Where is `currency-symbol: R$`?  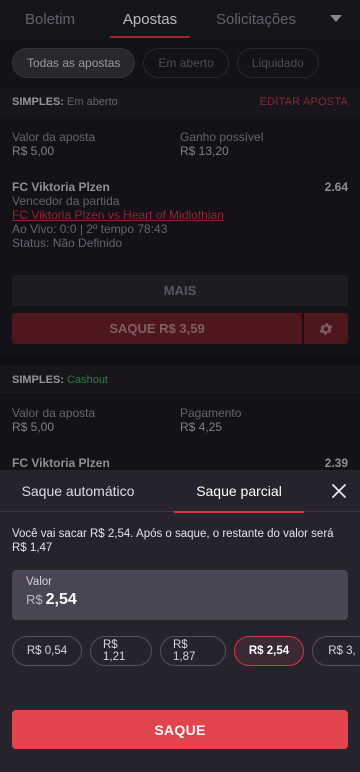 currency-symbol: R$ is located at coordinates (34, 599).